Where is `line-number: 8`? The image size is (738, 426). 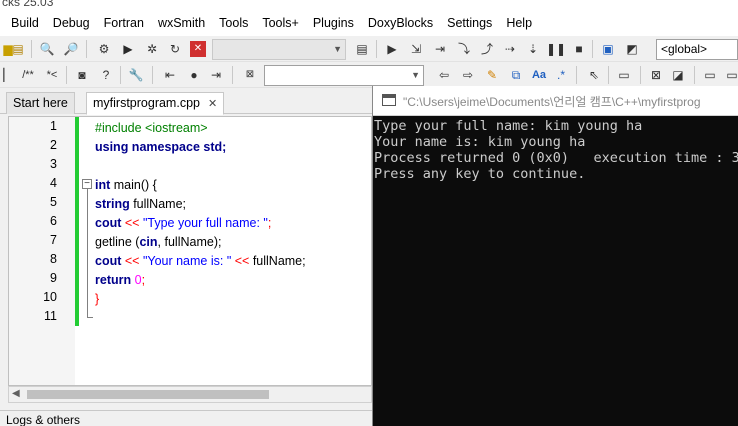
line-number: 8 is located at coordinates (53, 259).